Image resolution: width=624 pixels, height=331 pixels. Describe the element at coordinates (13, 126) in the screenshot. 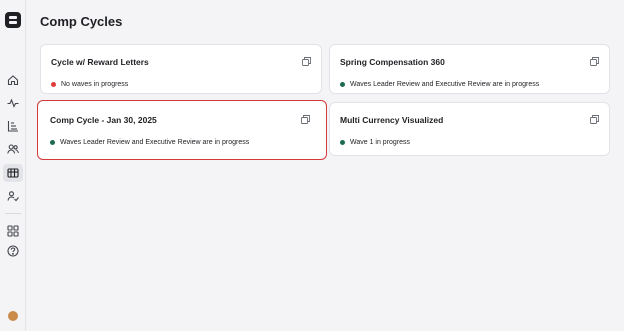

I see `org-chart-icon` at that location.